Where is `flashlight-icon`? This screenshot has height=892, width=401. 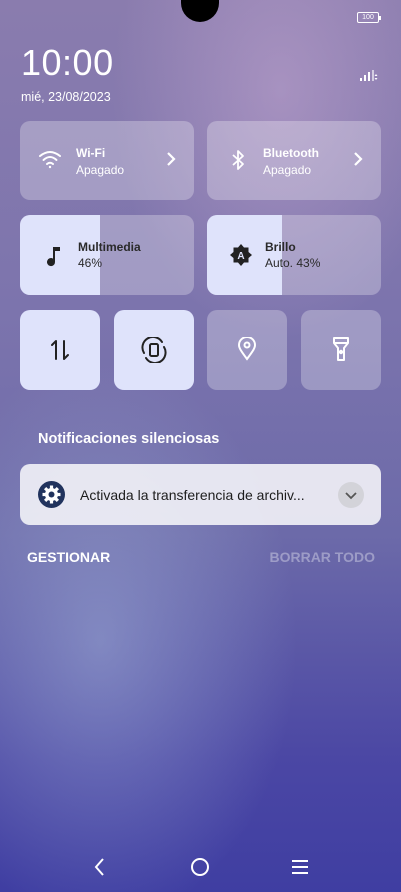 flashlight-icon is located at coordinates (341, 351).